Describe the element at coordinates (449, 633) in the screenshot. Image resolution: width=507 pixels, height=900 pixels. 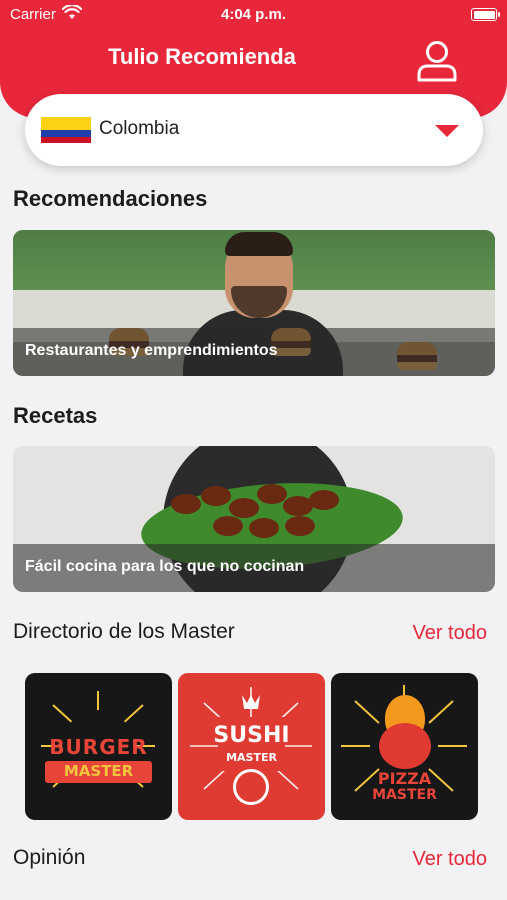
I see `directory-see-all-link: Ver todo` at that location.